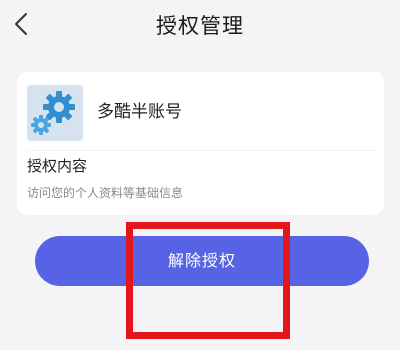 This screenshot has height=350, width=400. What do you see at coordinates (57, 166) in the screenshot?
I see `authorization-content-title: 授权内容` at bounding box center [57, 166].